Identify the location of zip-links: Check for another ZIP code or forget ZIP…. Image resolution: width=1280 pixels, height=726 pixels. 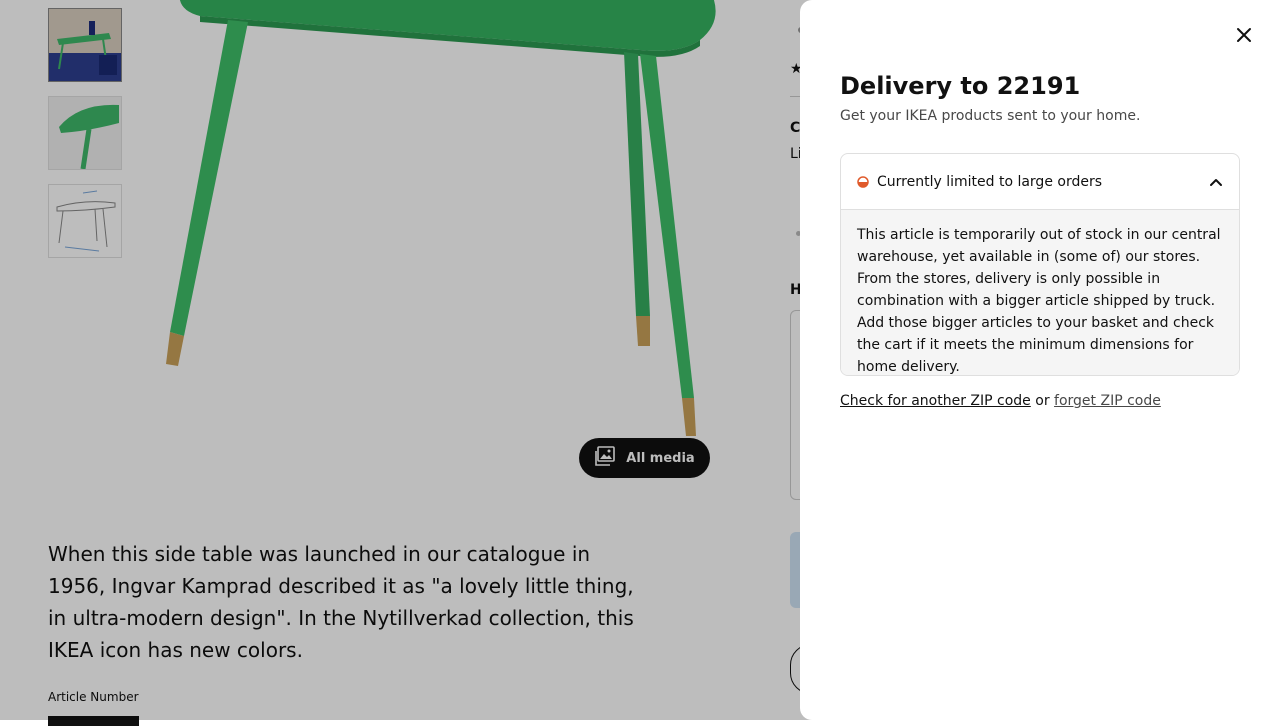
(1000, 401).